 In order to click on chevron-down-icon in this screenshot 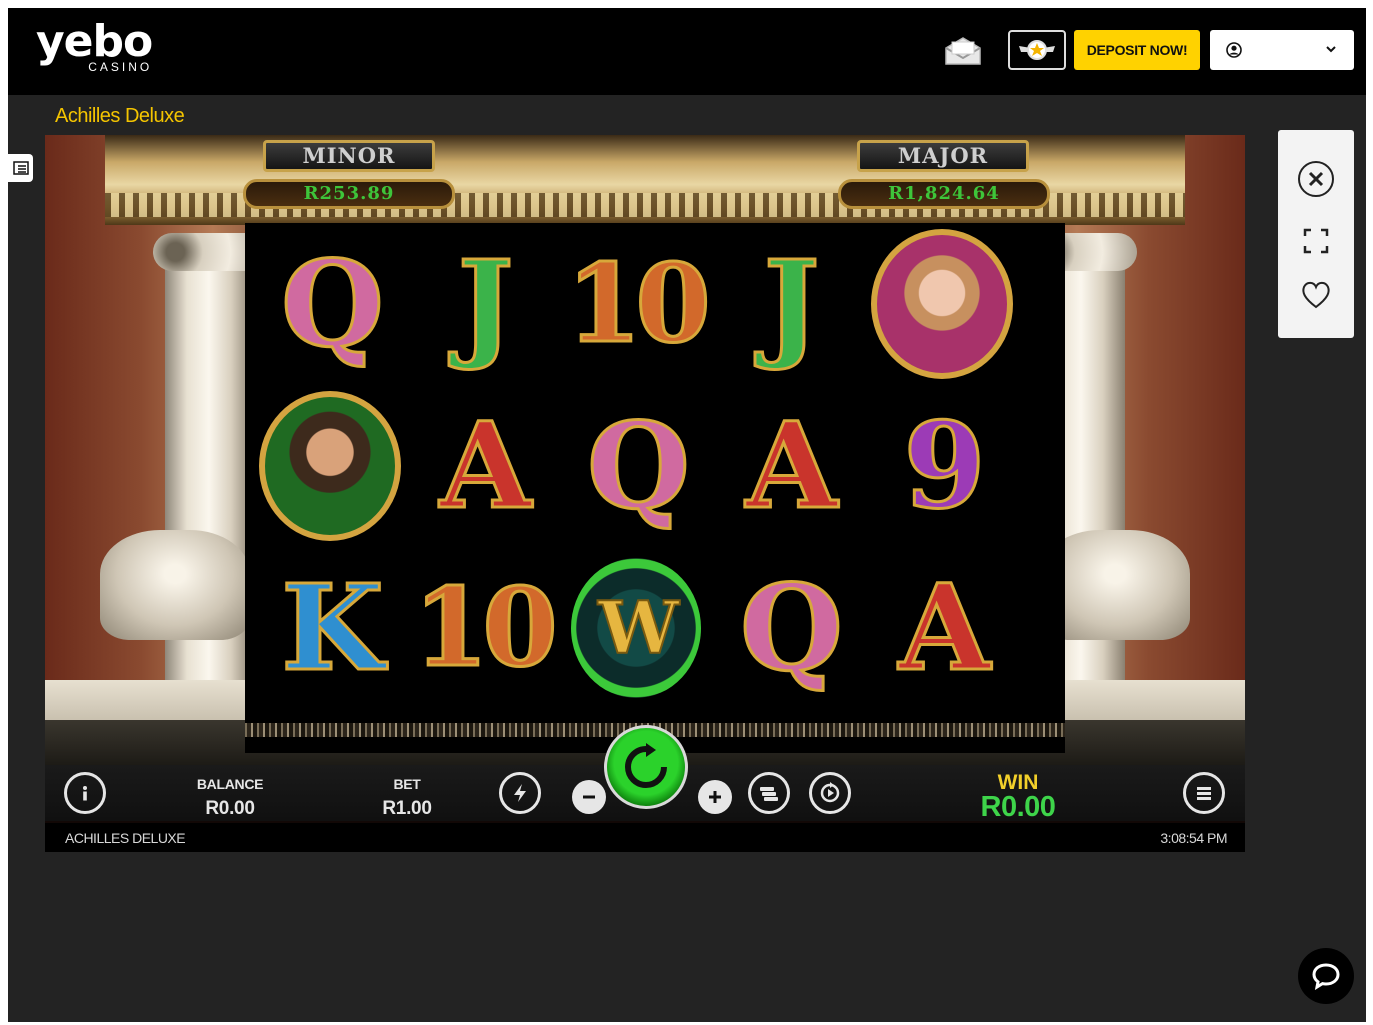, I will do `click(1331, 49)`.